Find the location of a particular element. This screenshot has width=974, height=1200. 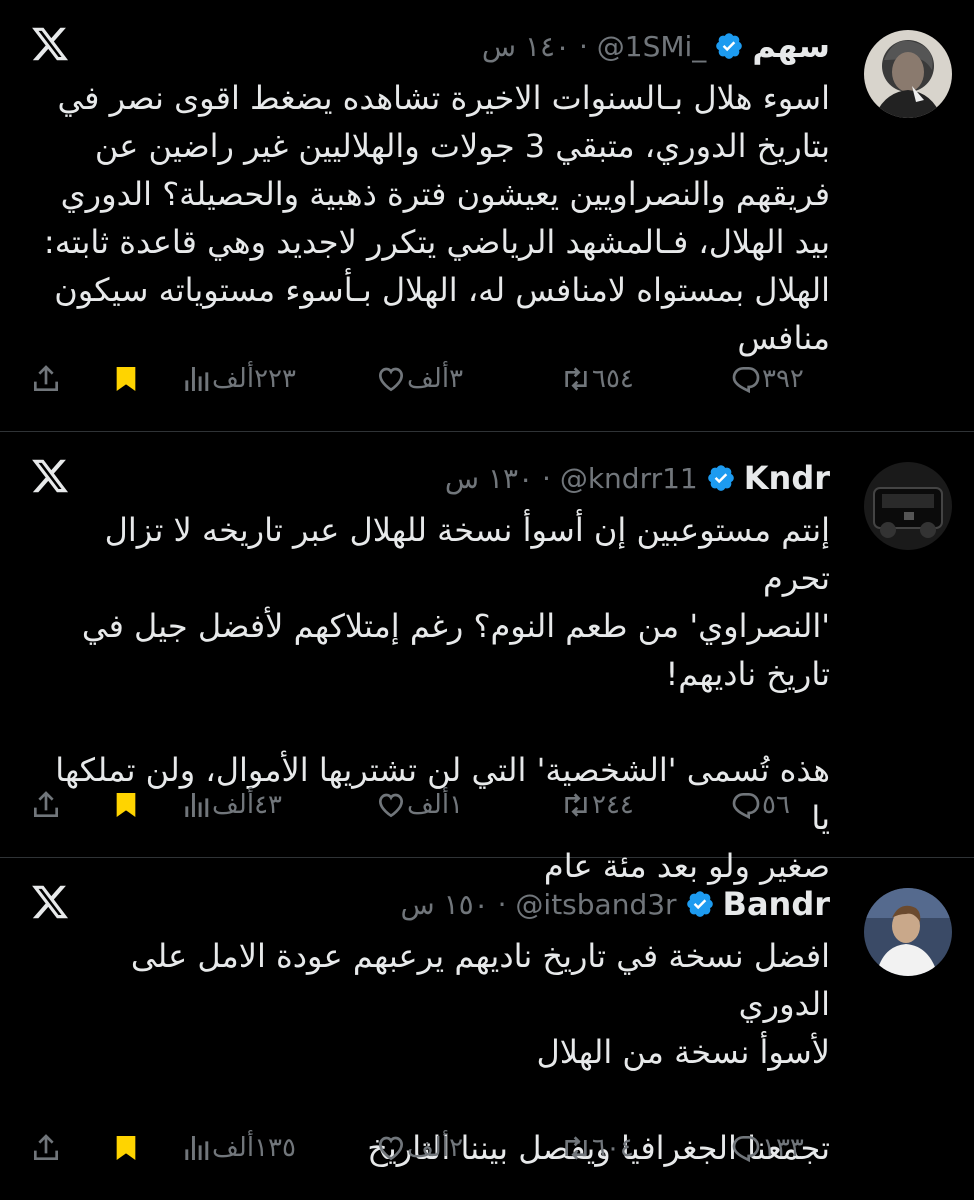

display-name: Kndr is located at coordinates (787, 478).